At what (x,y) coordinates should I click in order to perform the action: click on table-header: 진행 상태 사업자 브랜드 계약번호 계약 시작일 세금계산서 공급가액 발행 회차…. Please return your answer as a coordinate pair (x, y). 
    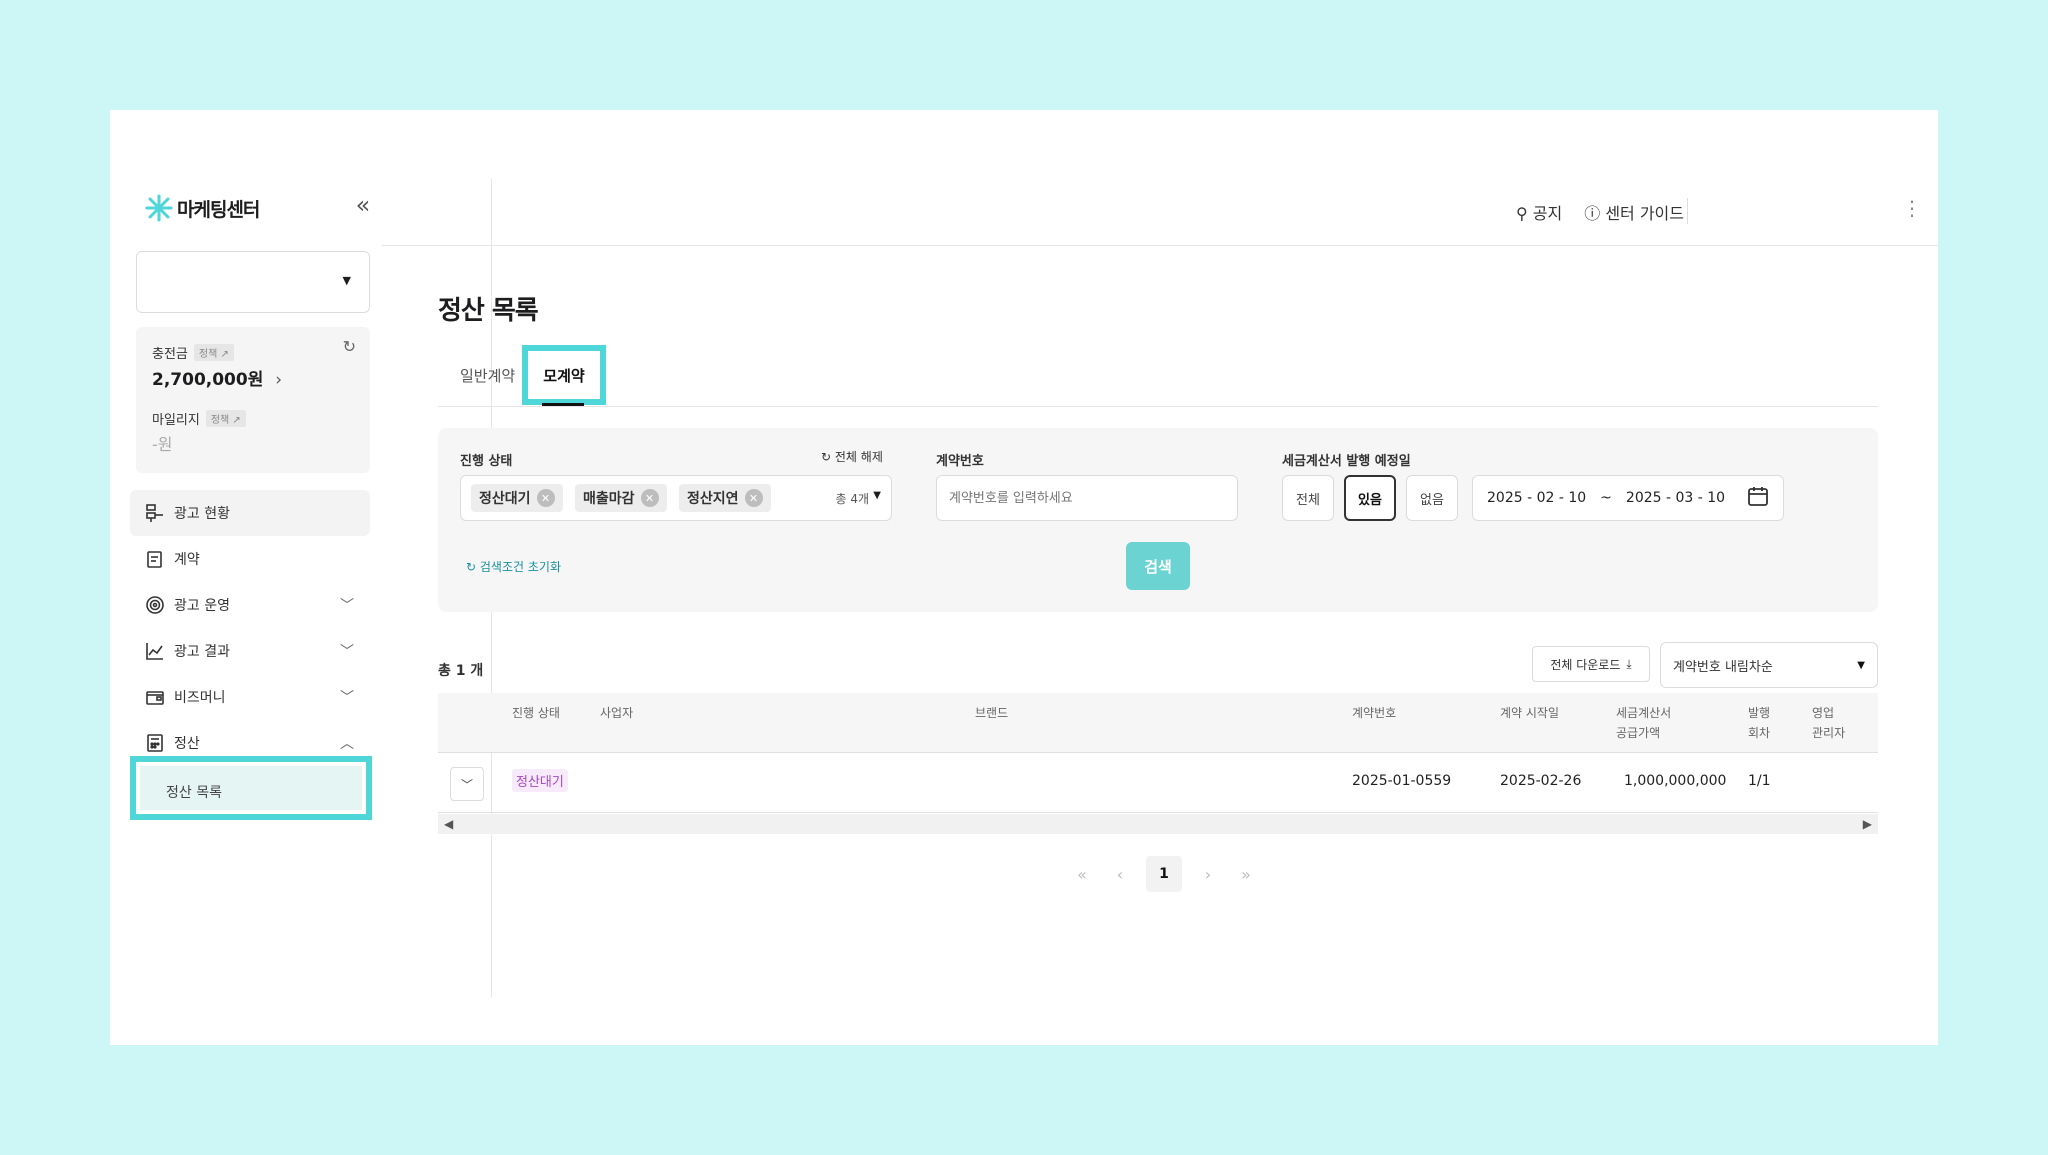
    Looking at the image, I should click on (1158, 723).